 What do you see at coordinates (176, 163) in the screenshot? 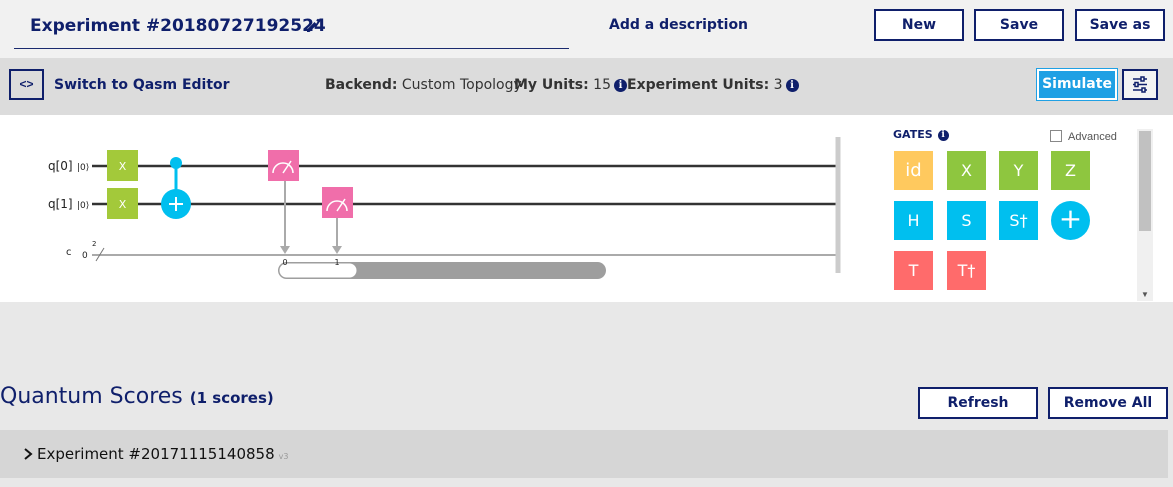
I see `cnot-control` at bounding box center [176, 163].